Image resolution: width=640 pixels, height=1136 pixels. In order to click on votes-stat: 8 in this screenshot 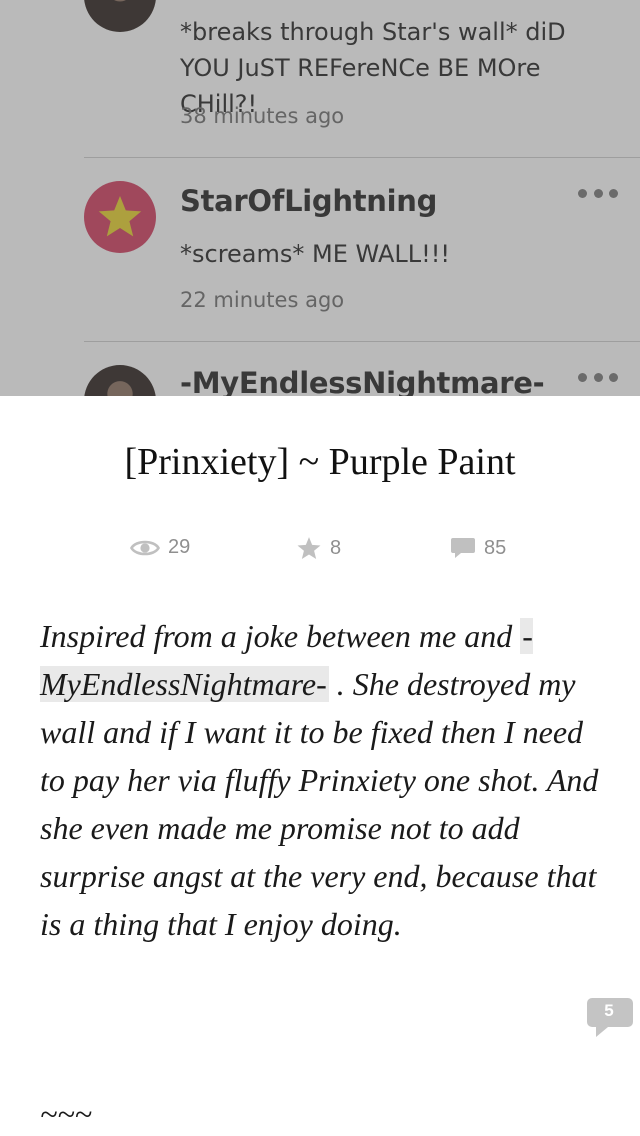, I will do `click(318, 548)`.